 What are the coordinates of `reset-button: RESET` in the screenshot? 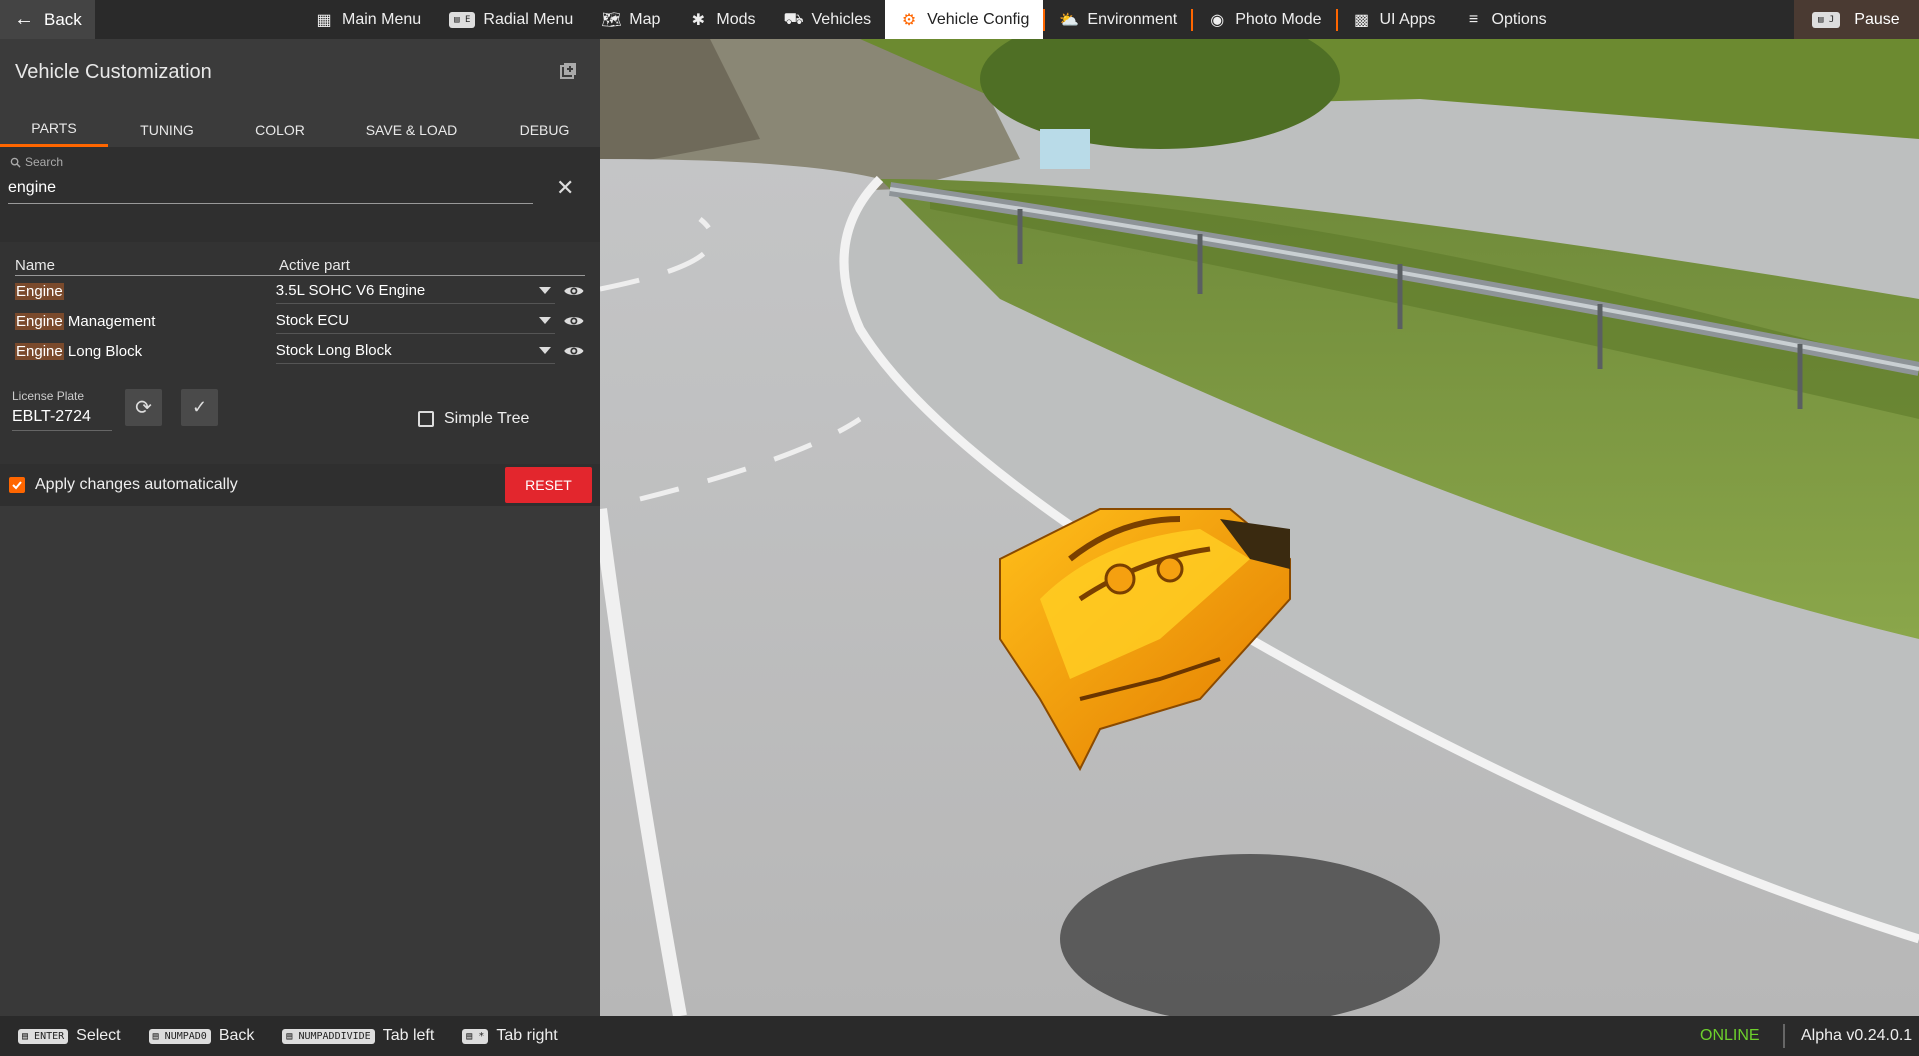 It's located at (548, 485).